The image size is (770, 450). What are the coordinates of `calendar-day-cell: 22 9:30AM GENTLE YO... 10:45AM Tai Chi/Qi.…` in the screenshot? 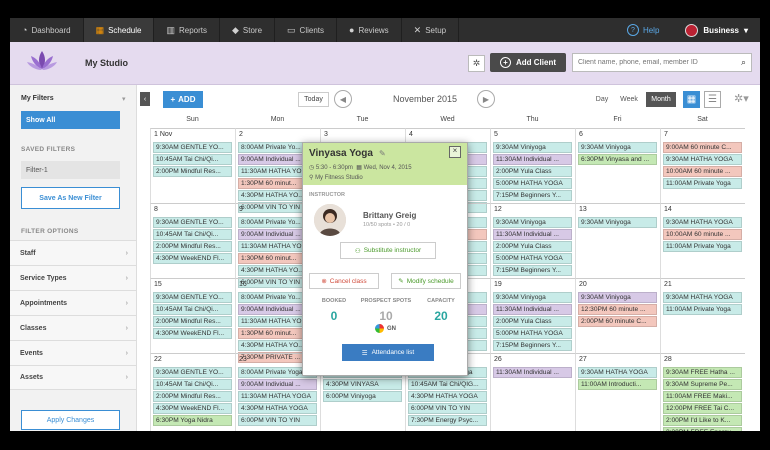 It's located at (192, 392).